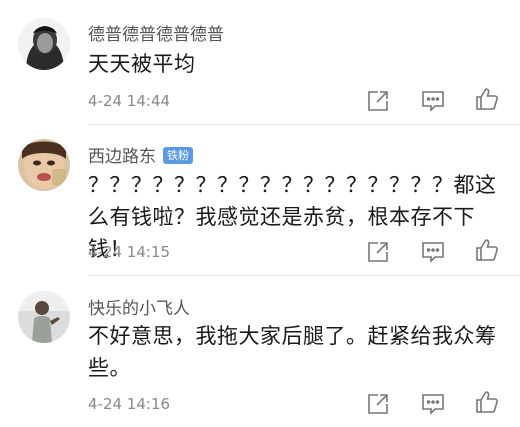 This screenshot has height=427, width=520. I want to click on username: 西边路东 铁粉, so click(140, 154).